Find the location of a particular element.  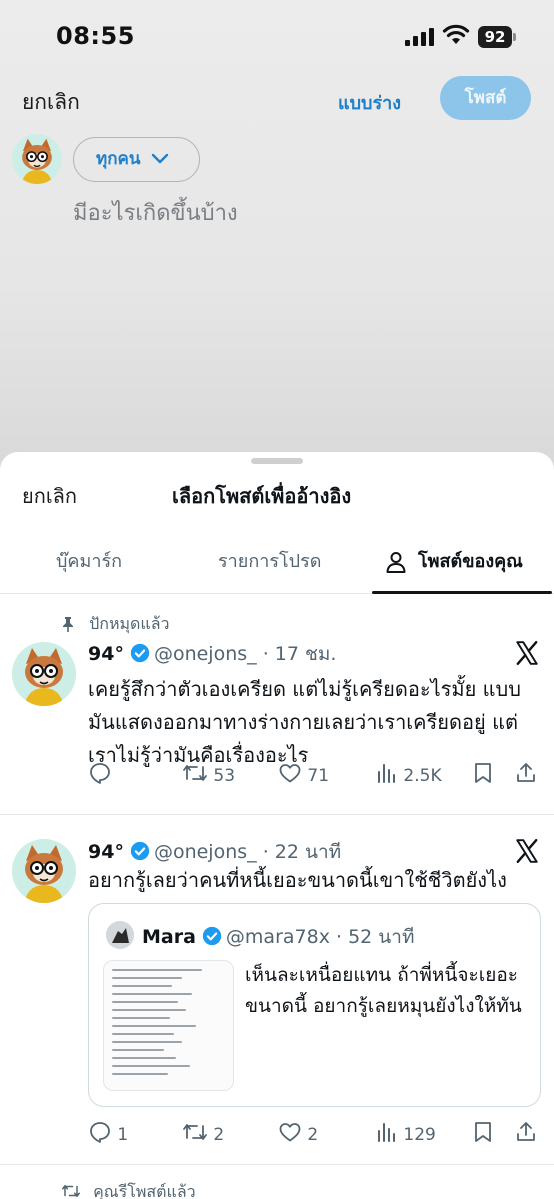

views-button: 2.5K is located at coordinates (409, 774).